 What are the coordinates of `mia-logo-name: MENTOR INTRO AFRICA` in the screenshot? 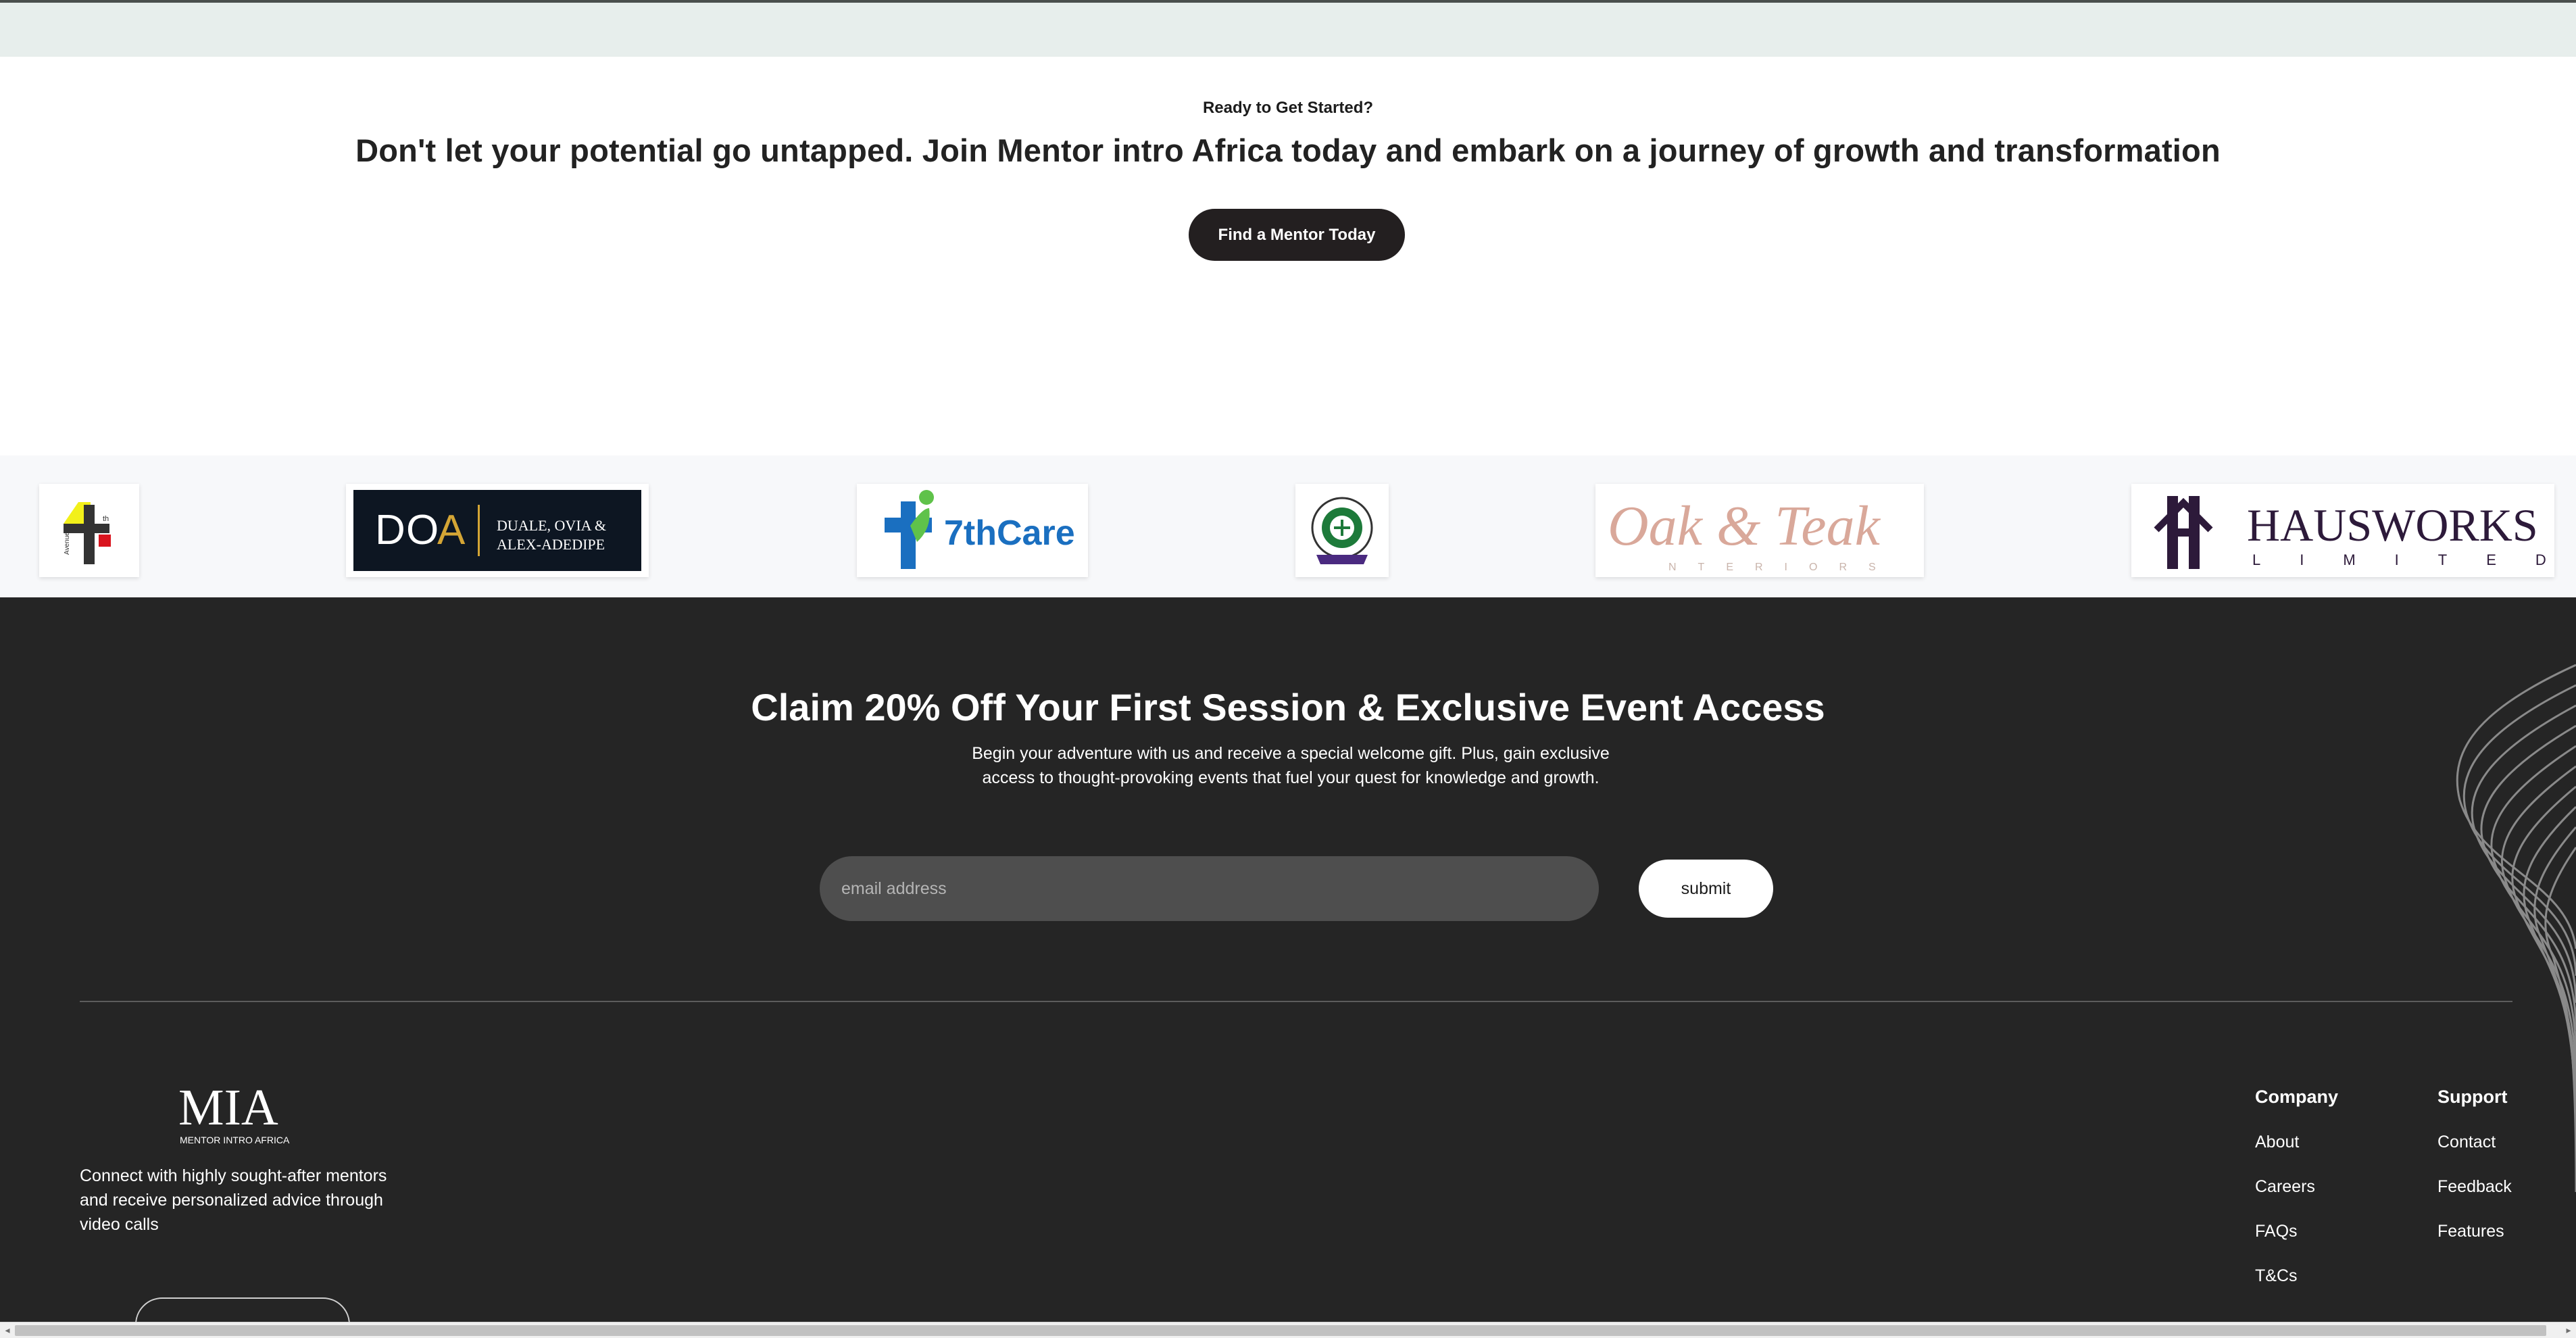 It's located at (235, 1140).